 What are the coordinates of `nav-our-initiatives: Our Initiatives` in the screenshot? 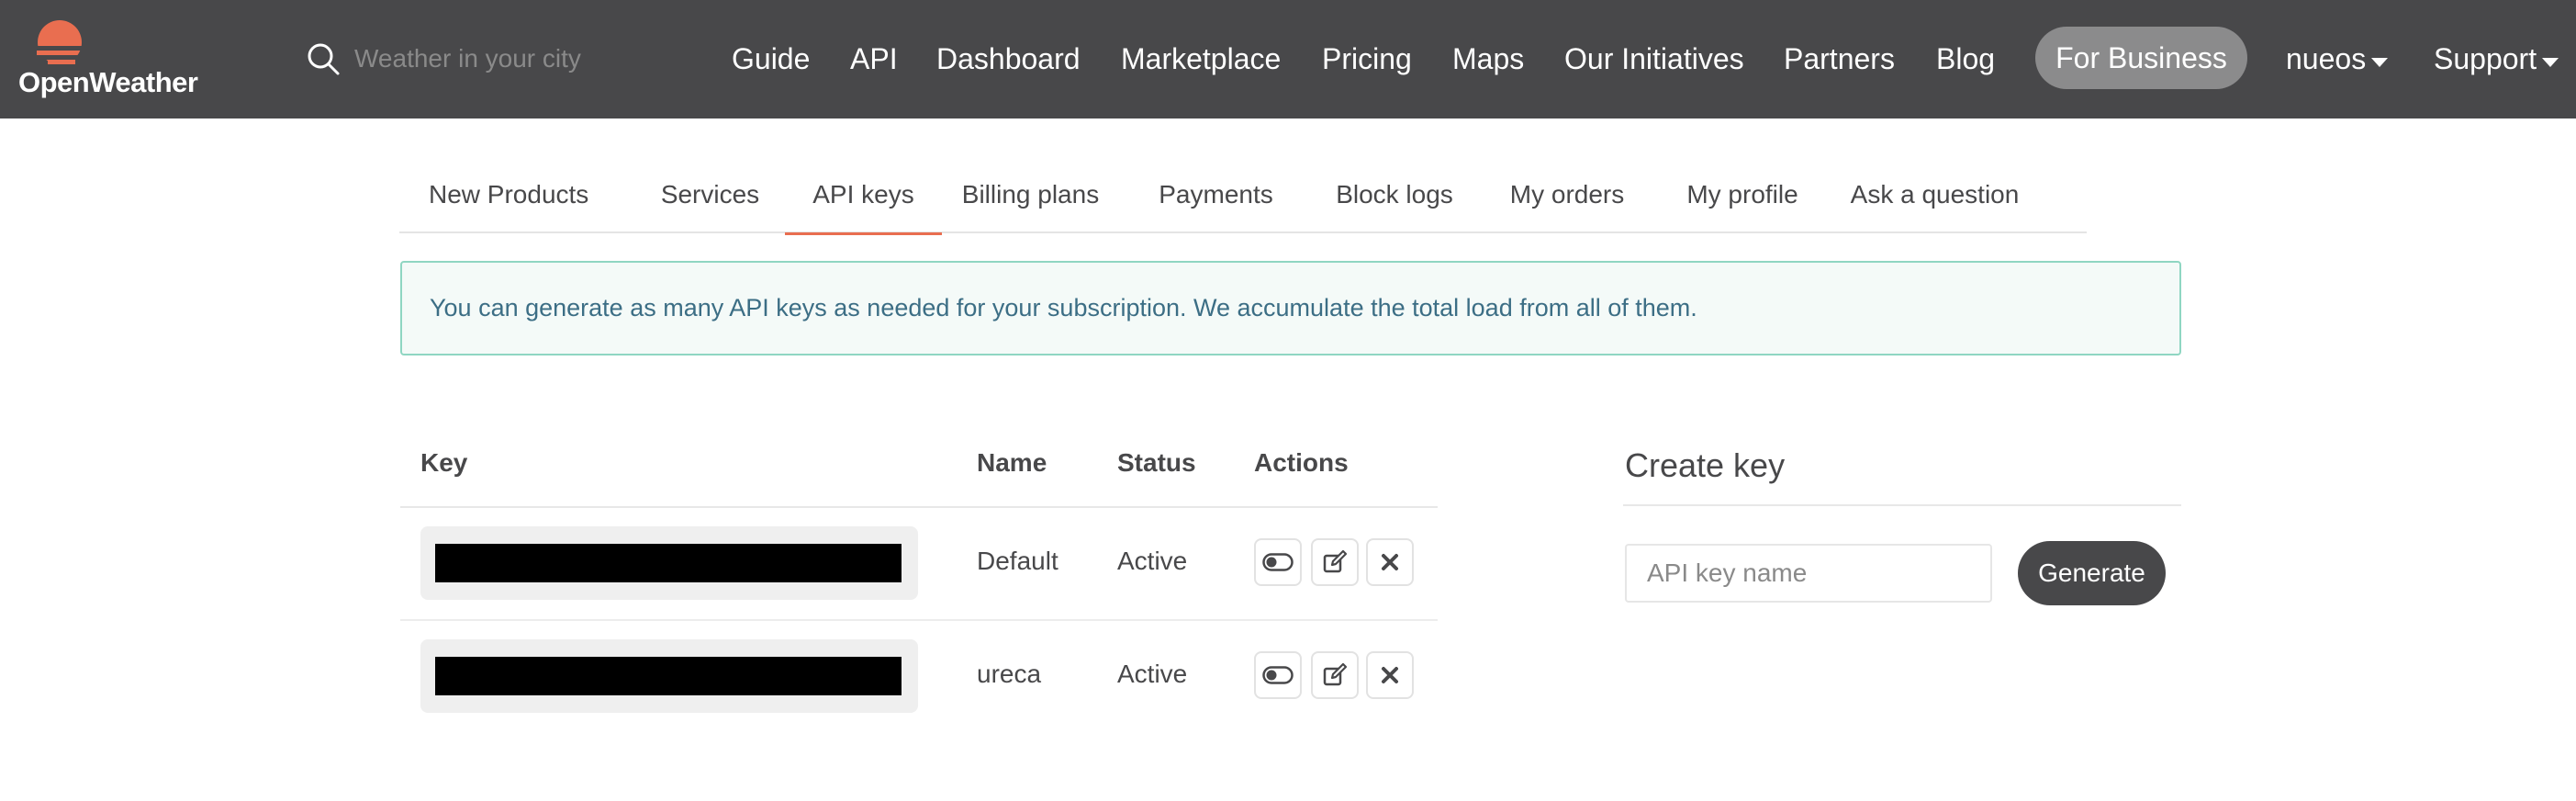 It's located at (1654, 59).